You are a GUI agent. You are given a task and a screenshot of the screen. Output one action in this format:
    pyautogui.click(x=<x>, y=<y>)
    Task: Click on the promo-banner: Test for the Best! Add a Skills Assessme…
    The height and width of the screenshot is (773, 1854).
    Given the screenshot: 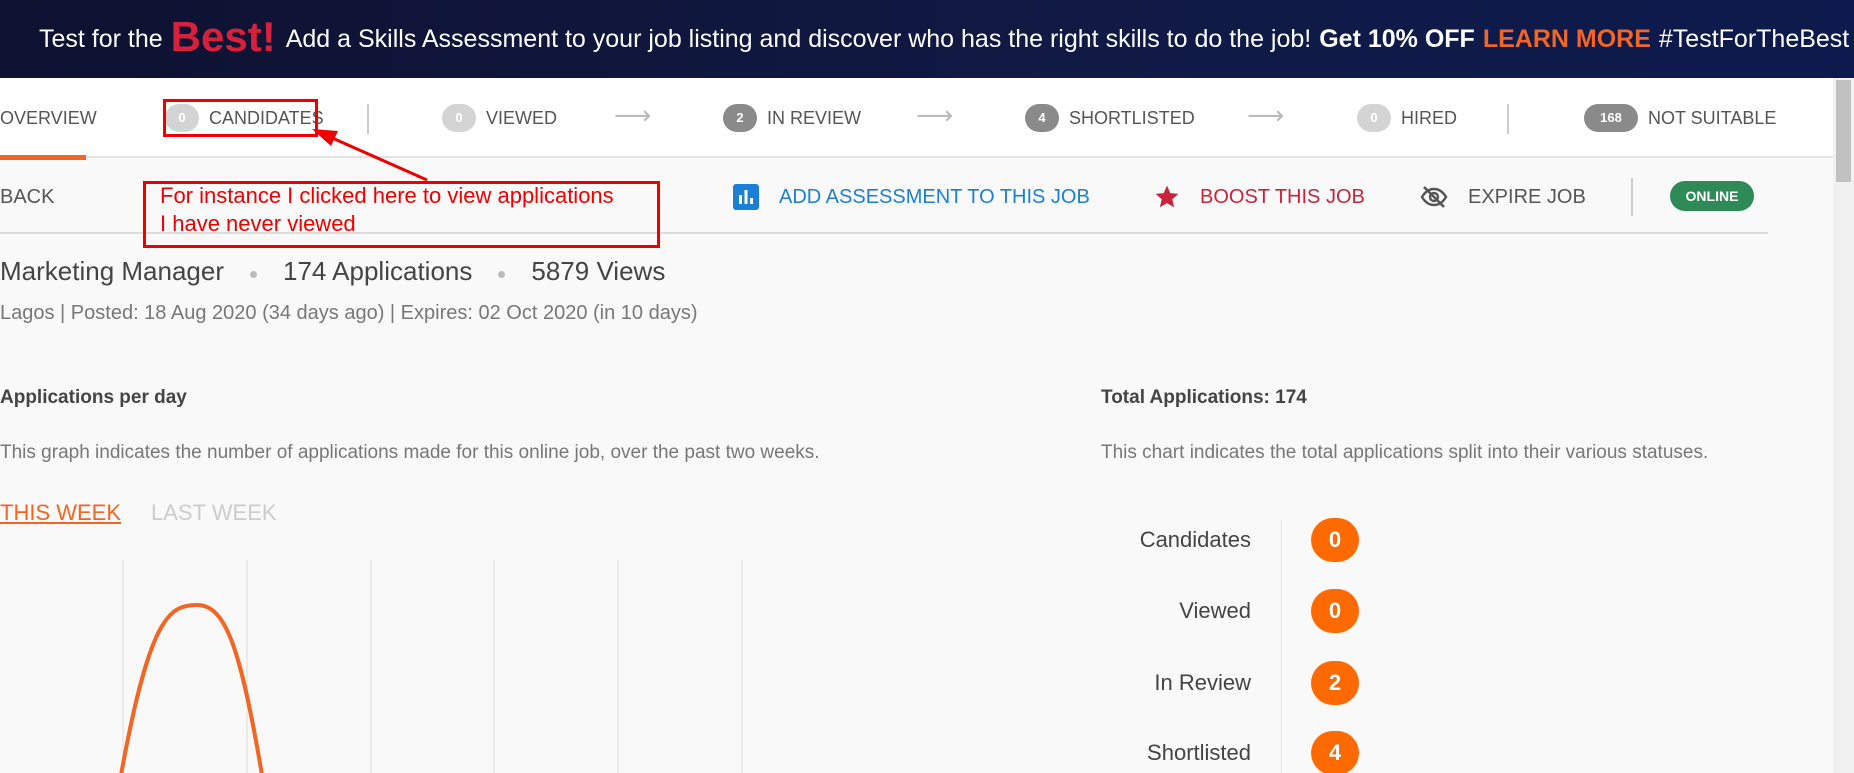 What is the action you would take?
    pyautogui.click(x=927, y=39)
    